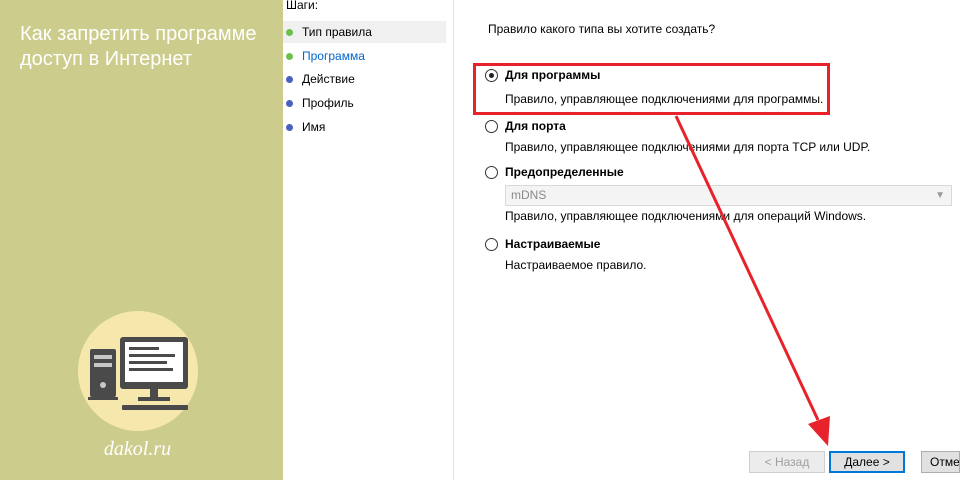  Describe the element at coordinates (302, 6) in the screenshot. I see `steps-header: Шаги:` at that location.